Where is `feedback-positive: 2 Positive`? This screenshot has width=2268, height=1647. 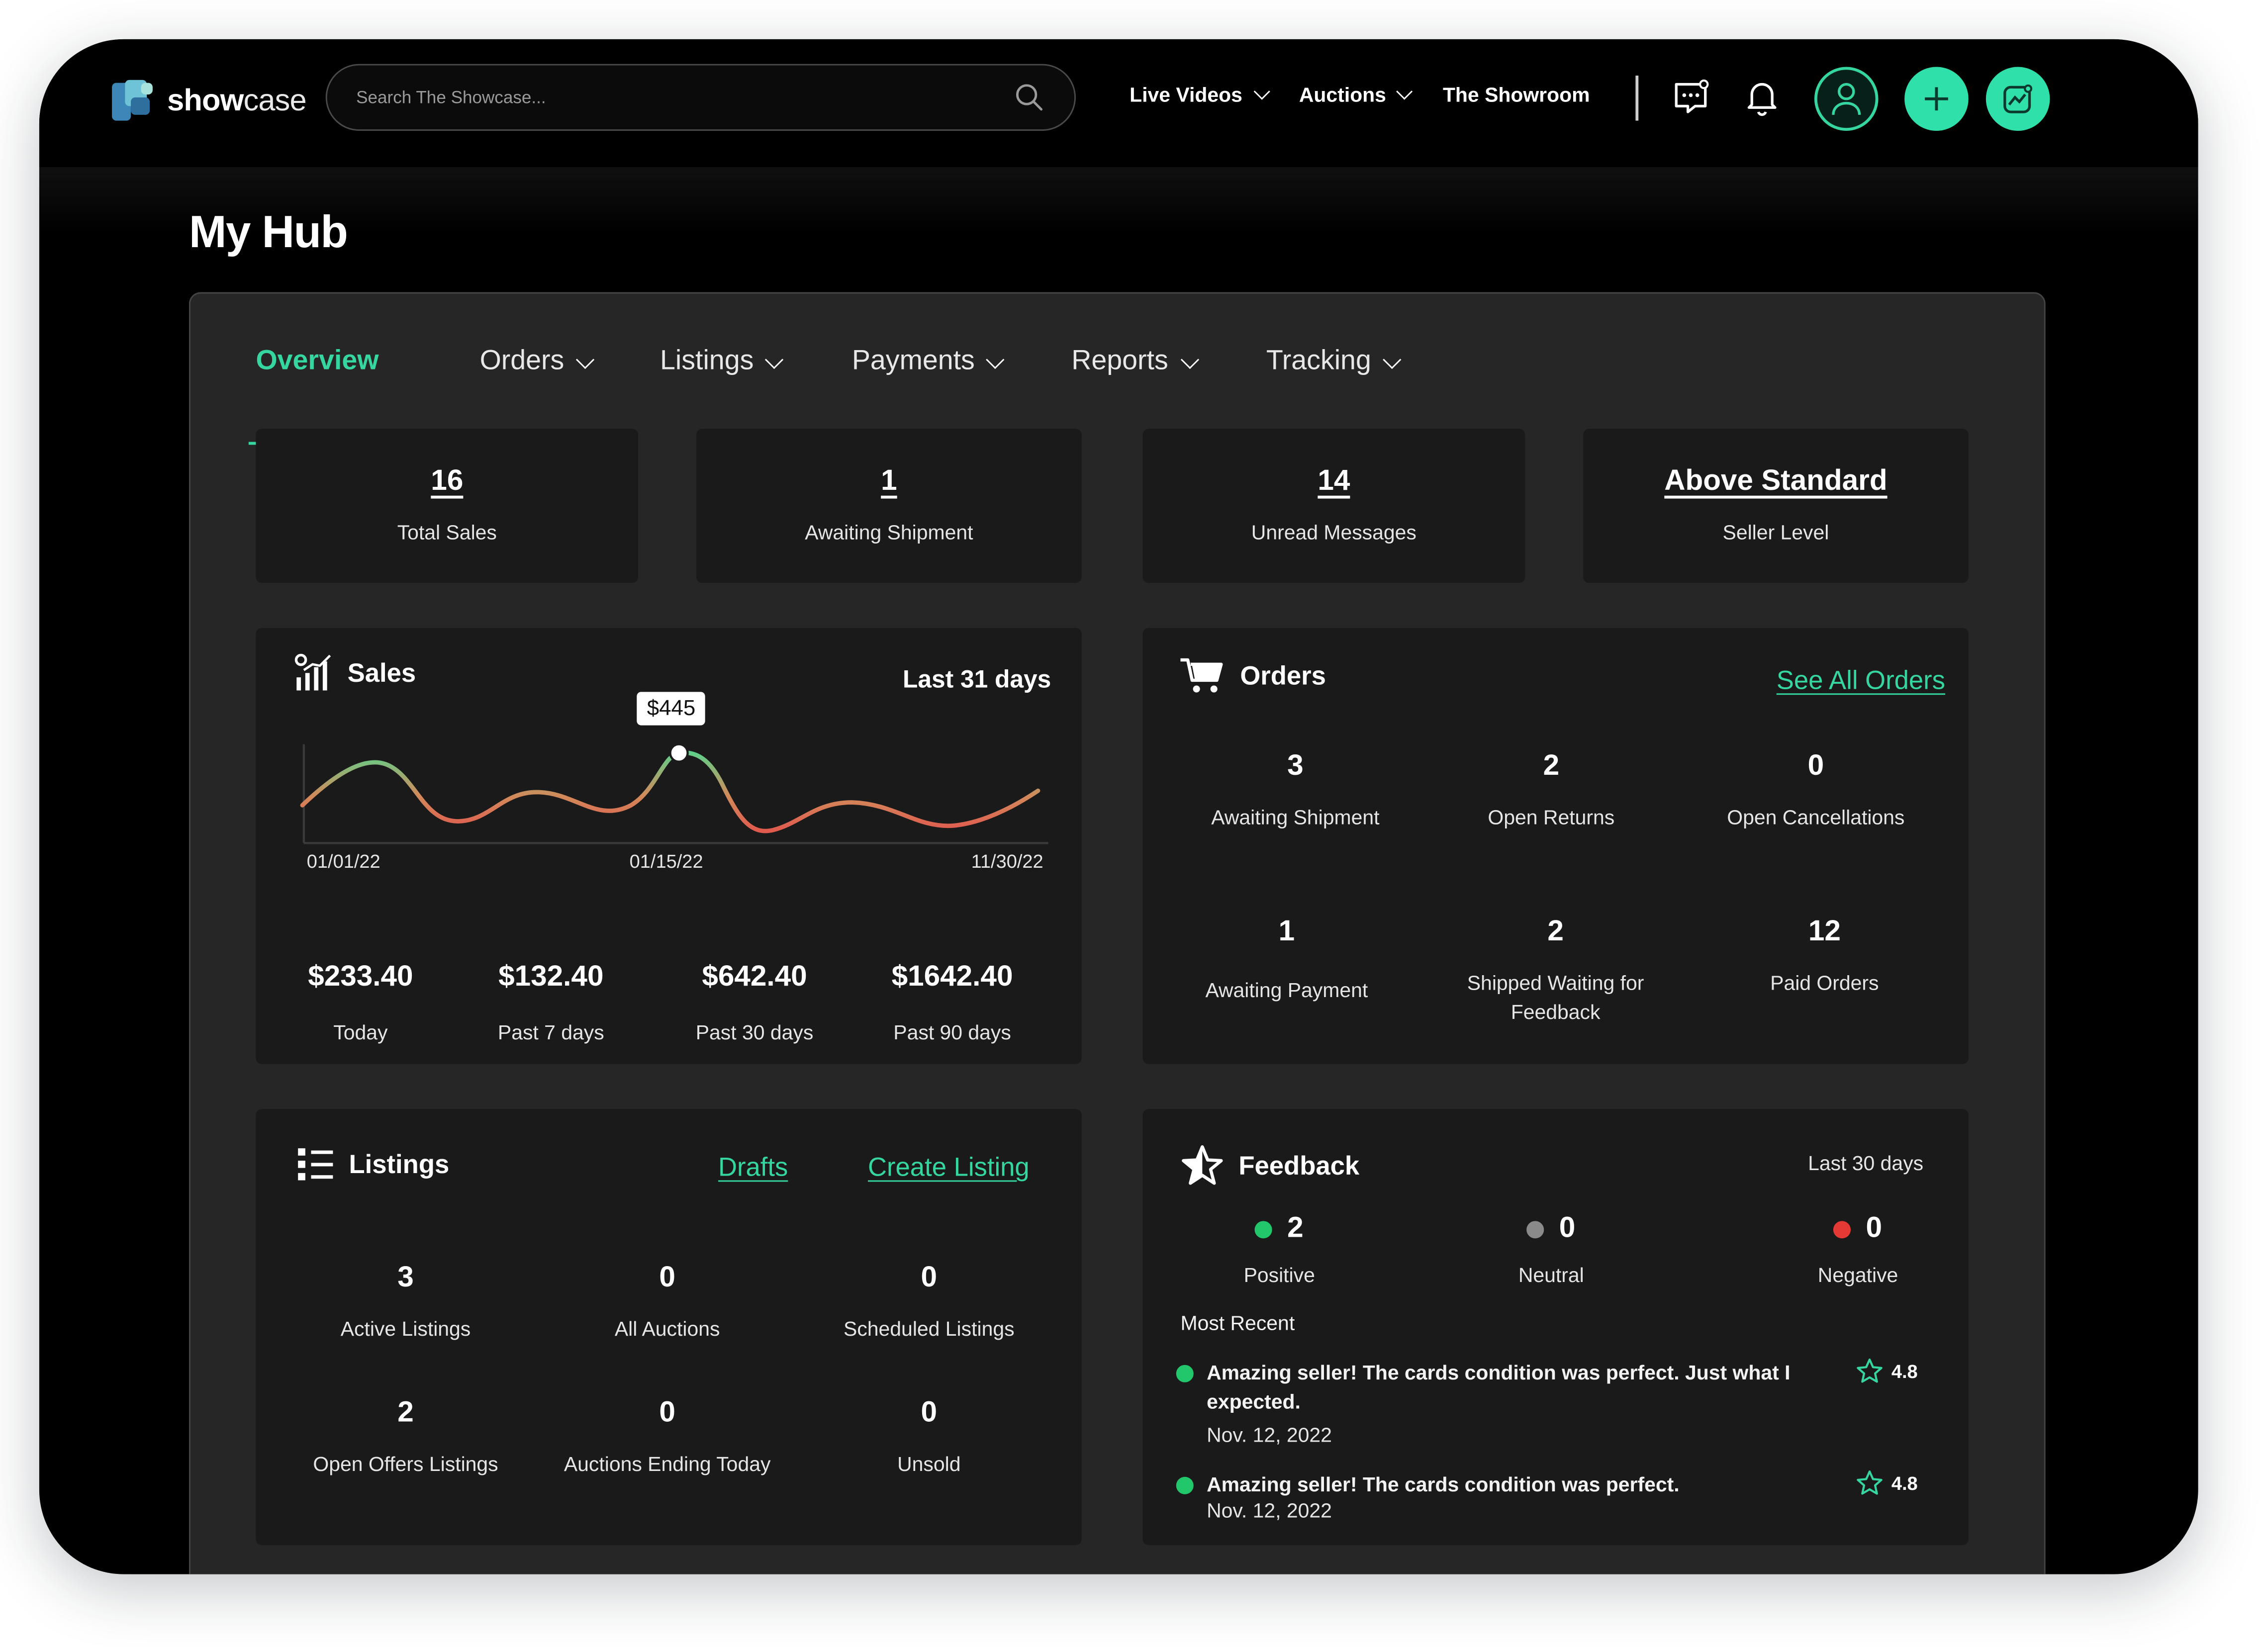
feedback-positive: 2 Positive is located at coordinates (1280, 1249).